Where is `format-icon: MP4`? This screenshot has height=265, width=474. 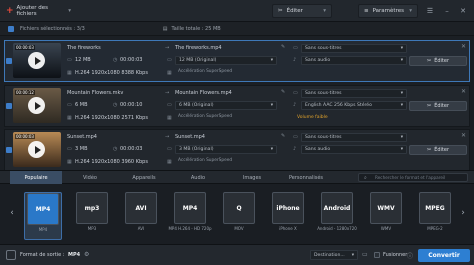 format-icon: MP4 is located at coordinates (190, 208).